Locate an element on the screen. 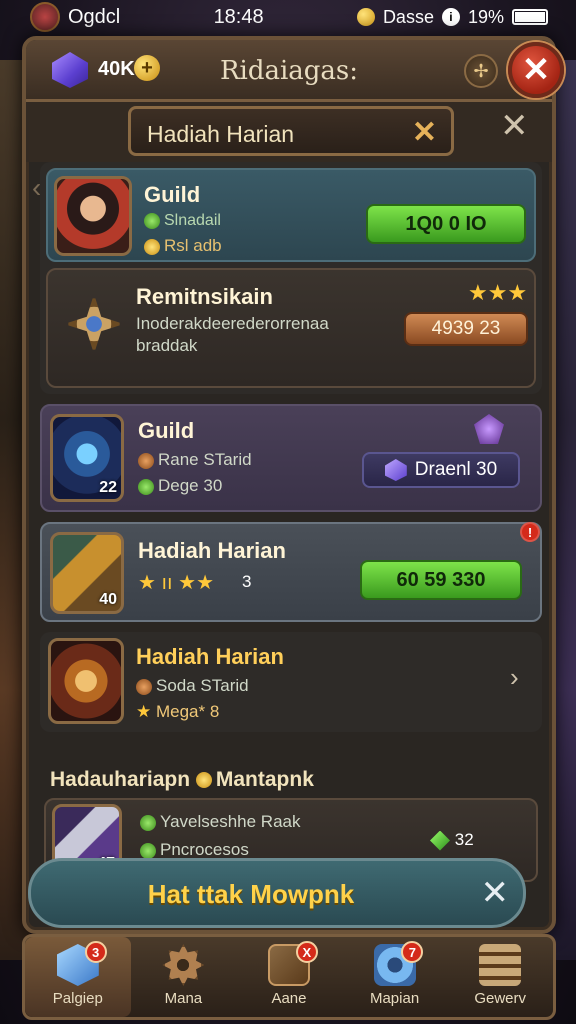 The width and height of the screenshot is (576, 1024). item-detail: ★ Mega* 8 is located at coordinates (178, 711).